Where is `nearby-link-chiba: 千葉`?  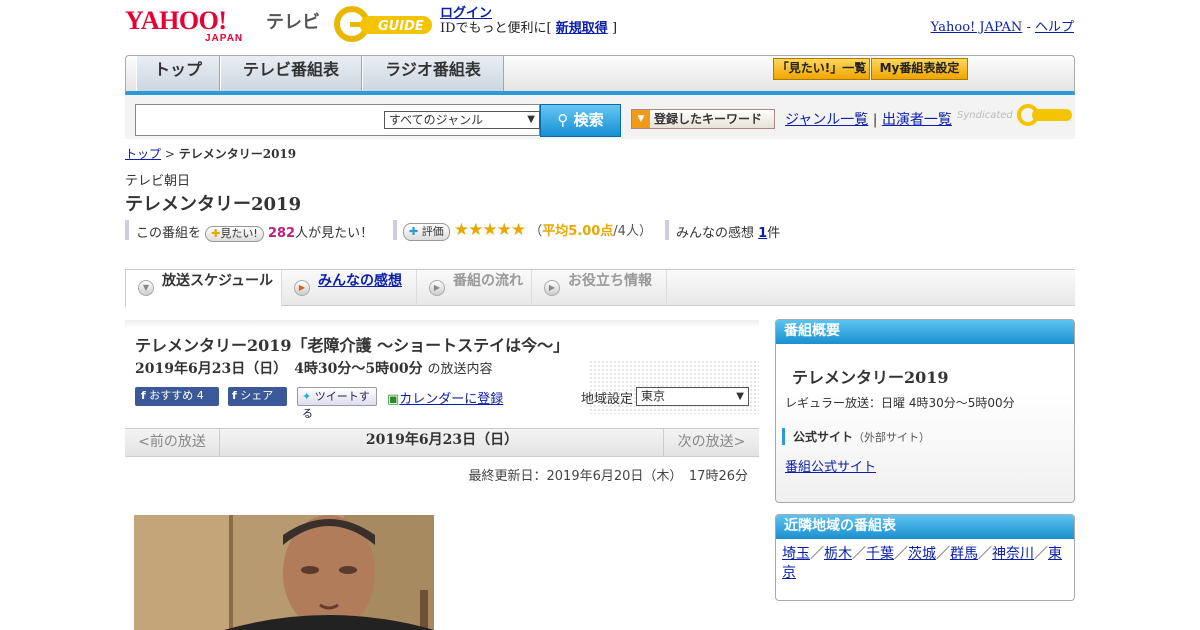
nearby-link-chiba: 千葉 is located at coordinates (880, 554).